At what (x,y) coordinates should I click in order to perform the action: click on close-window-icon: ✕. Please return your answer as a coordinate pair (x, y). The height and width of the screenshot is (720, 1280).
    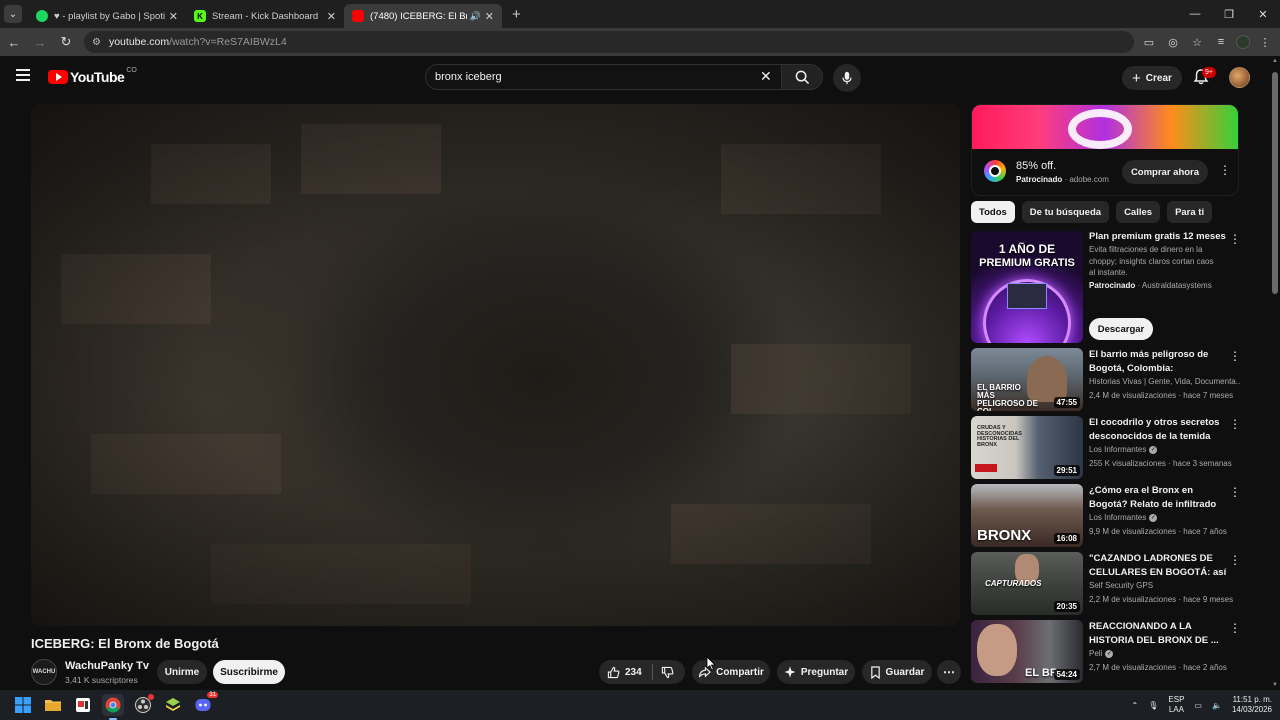
    Looking at the image, I should click on (1263, 14).